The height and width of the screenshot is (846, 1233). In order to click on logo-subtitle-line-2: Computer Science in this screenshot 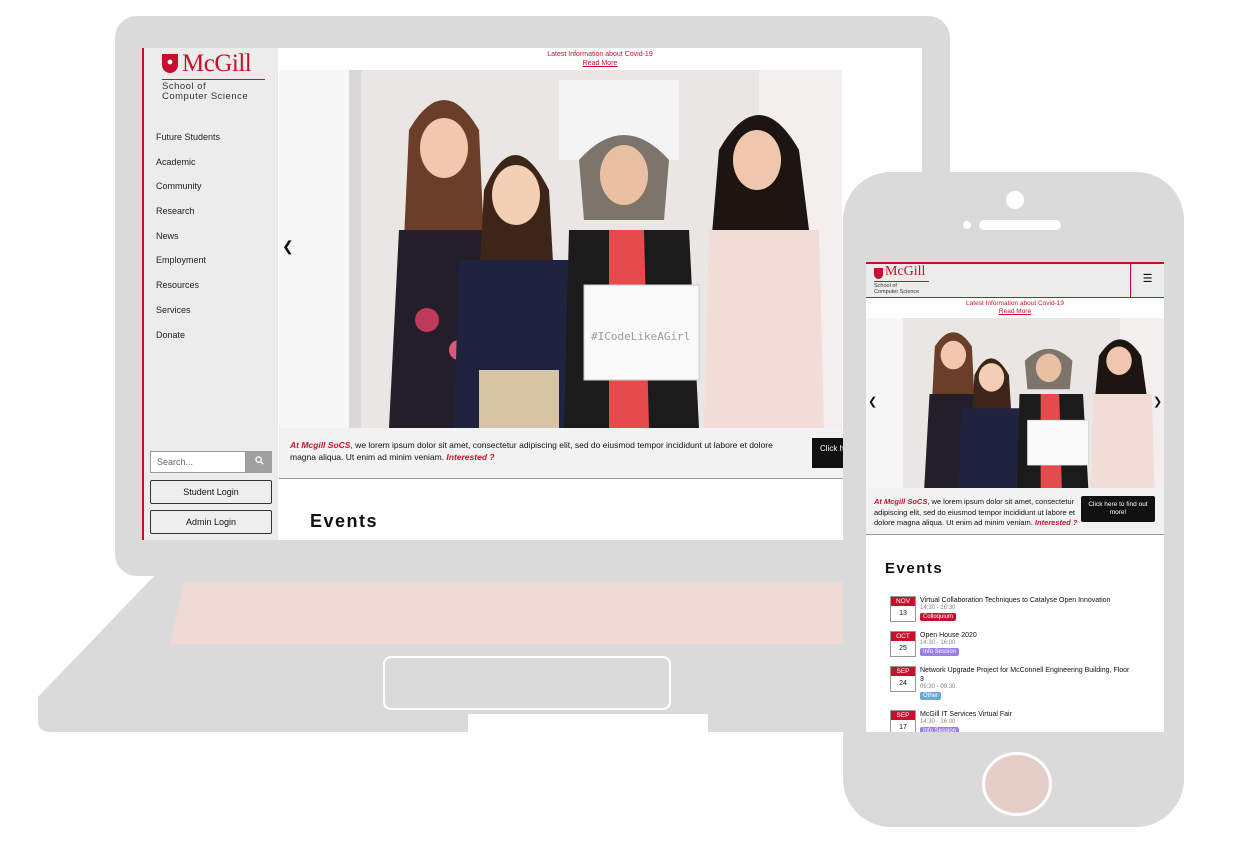, I will do `click(205, 96)`.